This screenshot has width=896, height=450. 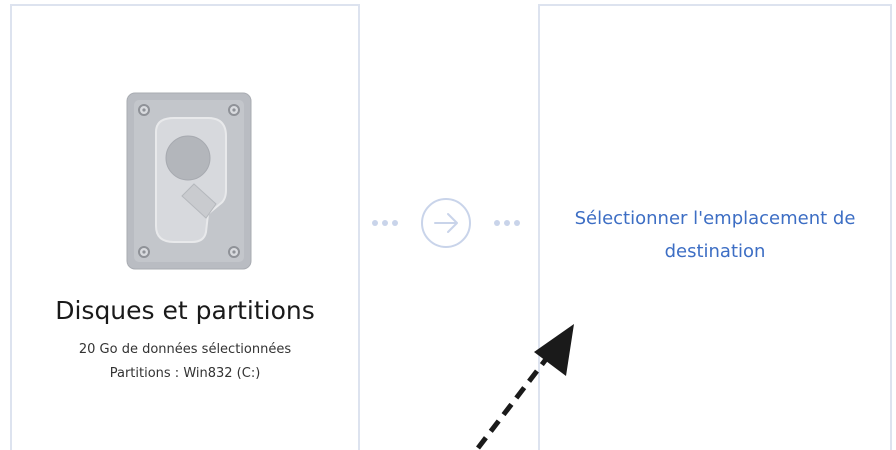 I want to click on source-title: Disques et partitions, so click(x=185, y=310).